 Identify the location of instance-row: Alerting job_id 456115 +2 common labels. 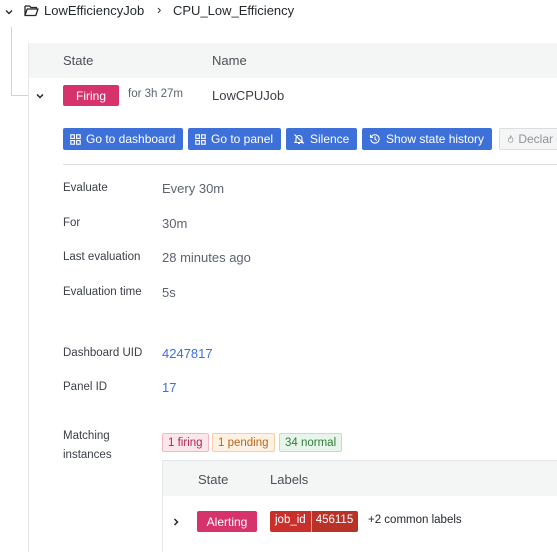
(359, 524).